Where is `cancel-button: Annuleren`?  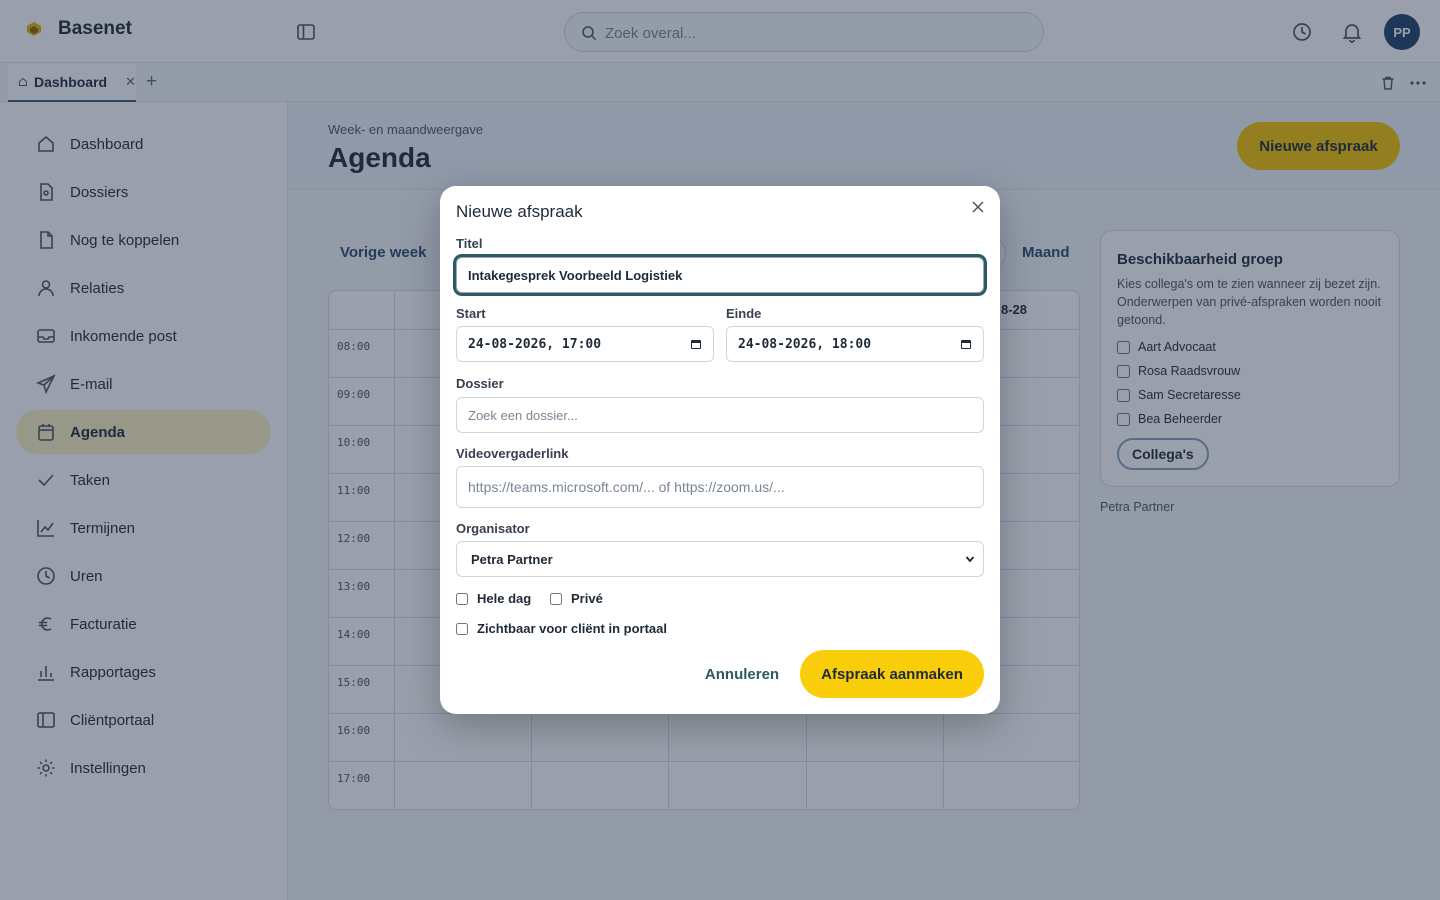 cancel-button: Annuleren is located at coordinates (742, 674).